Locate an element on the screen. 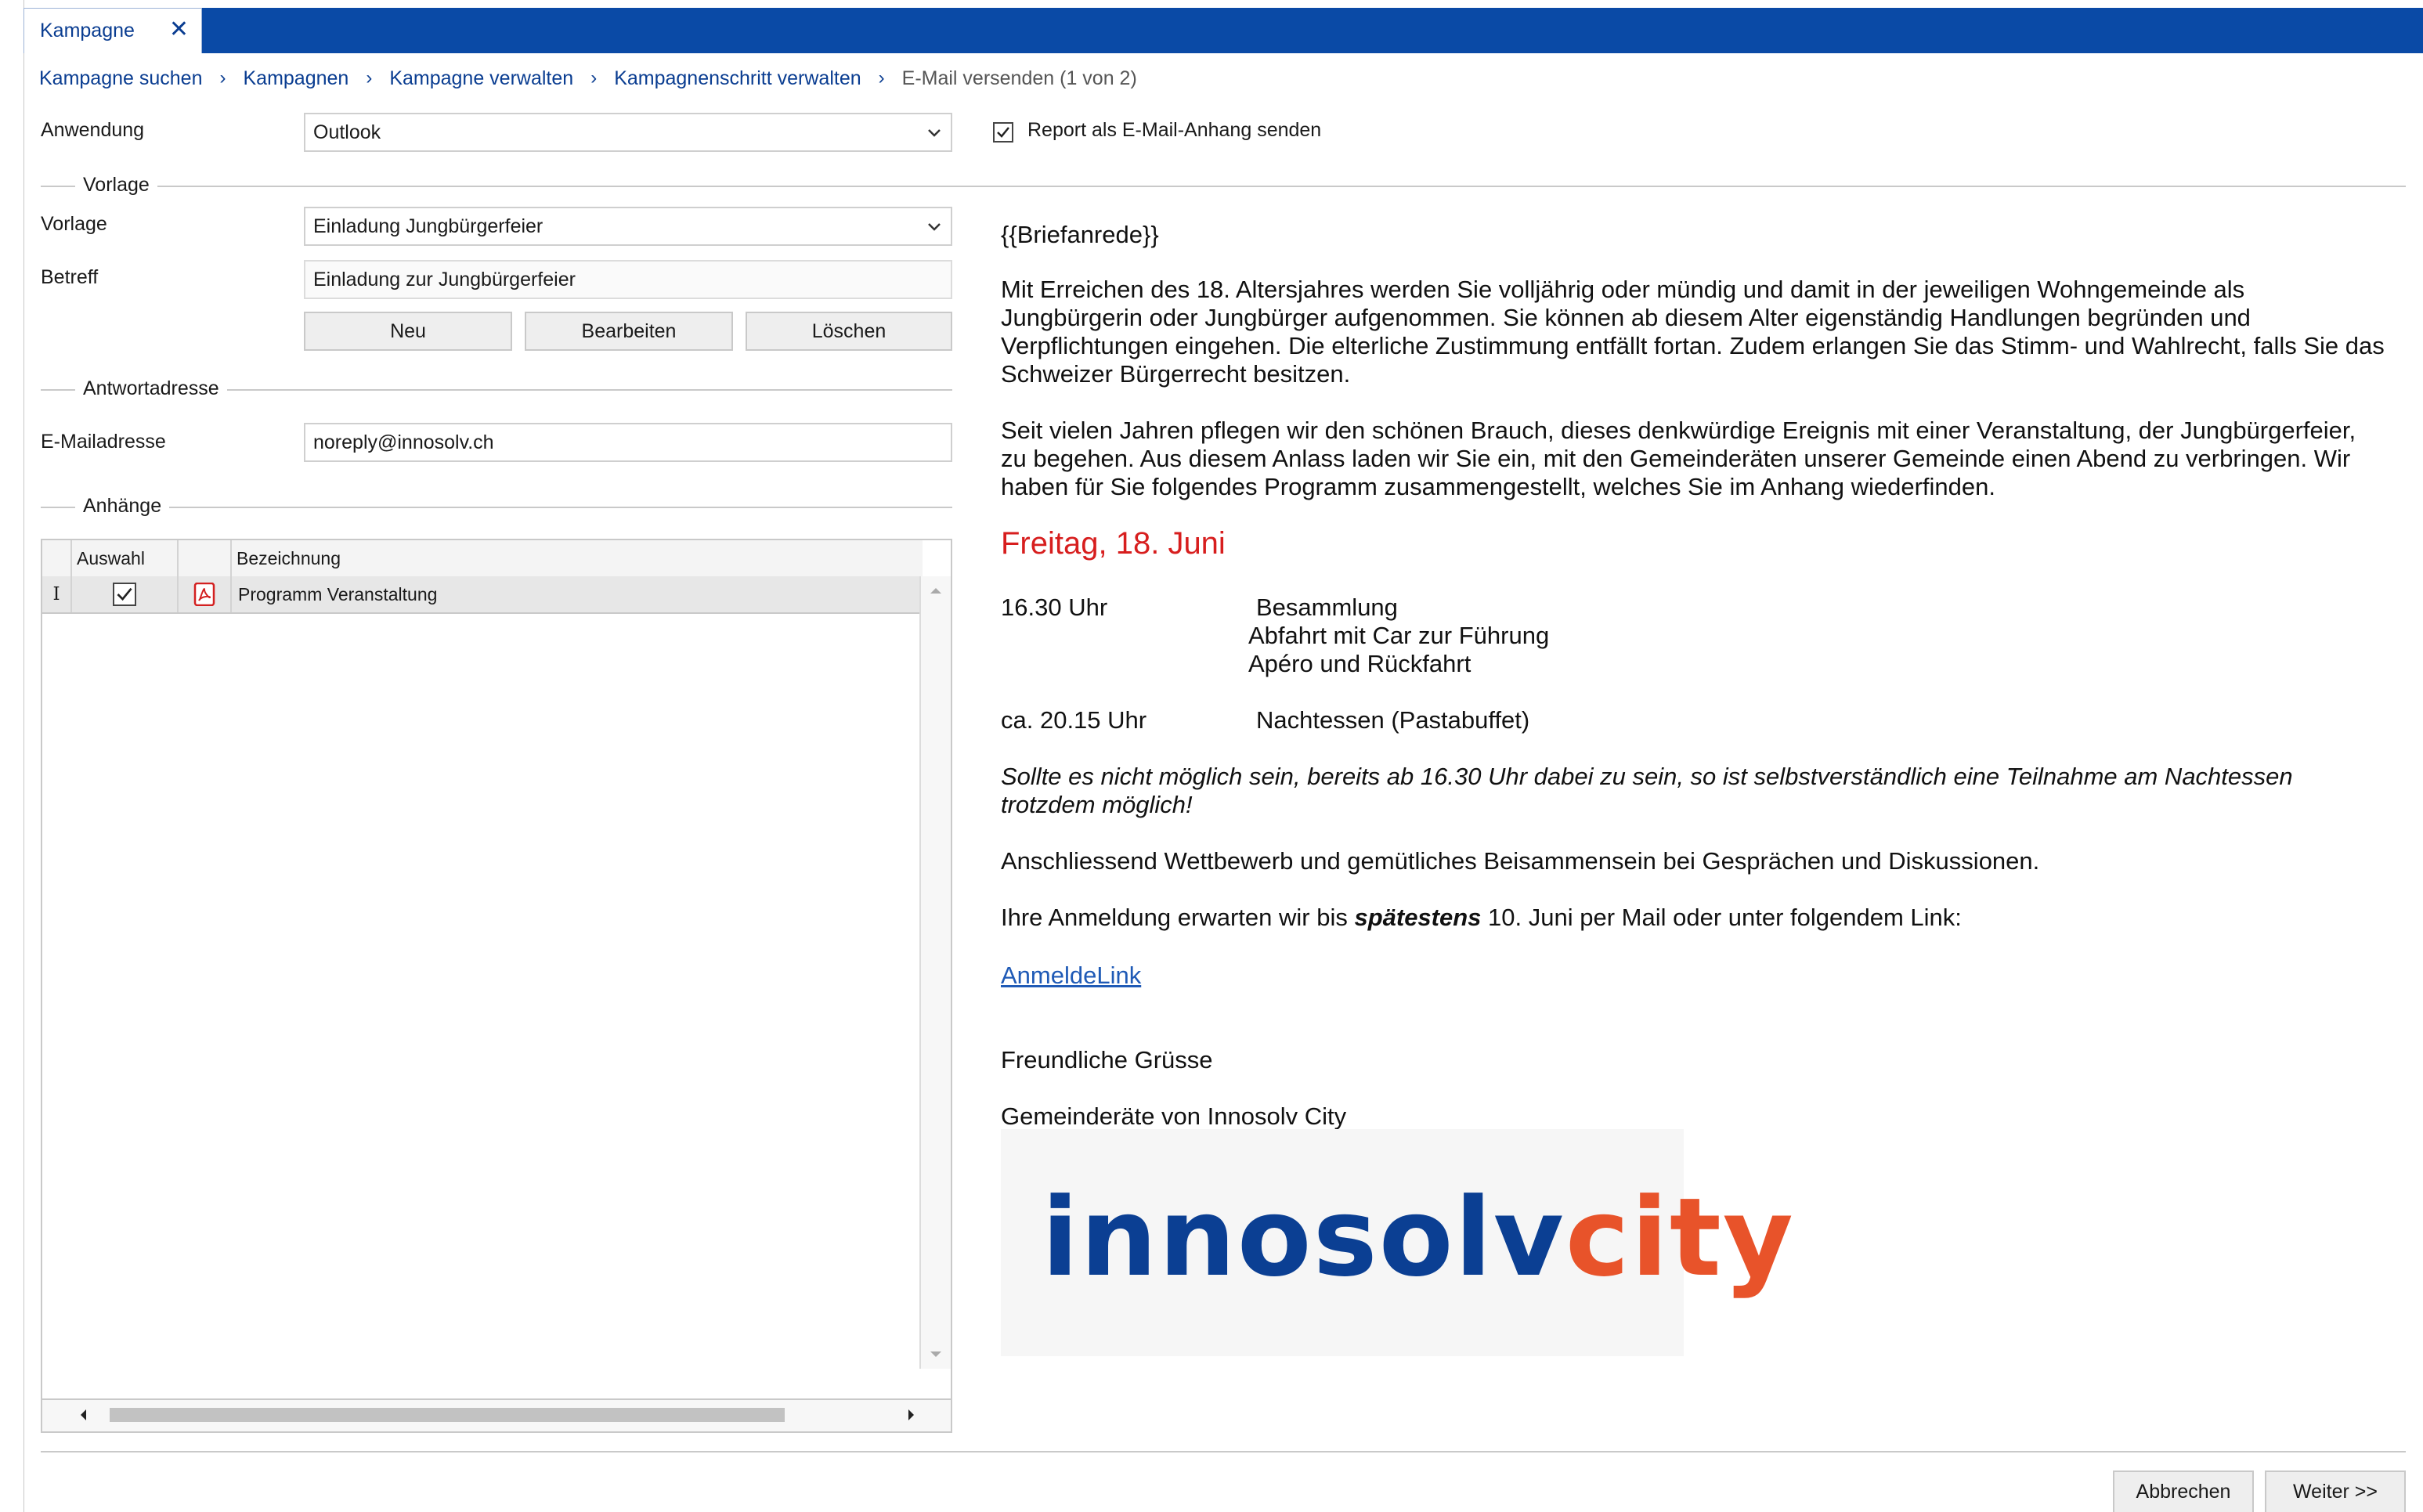  email-label: E-Mailadresse is located at coordinates (104, 442).